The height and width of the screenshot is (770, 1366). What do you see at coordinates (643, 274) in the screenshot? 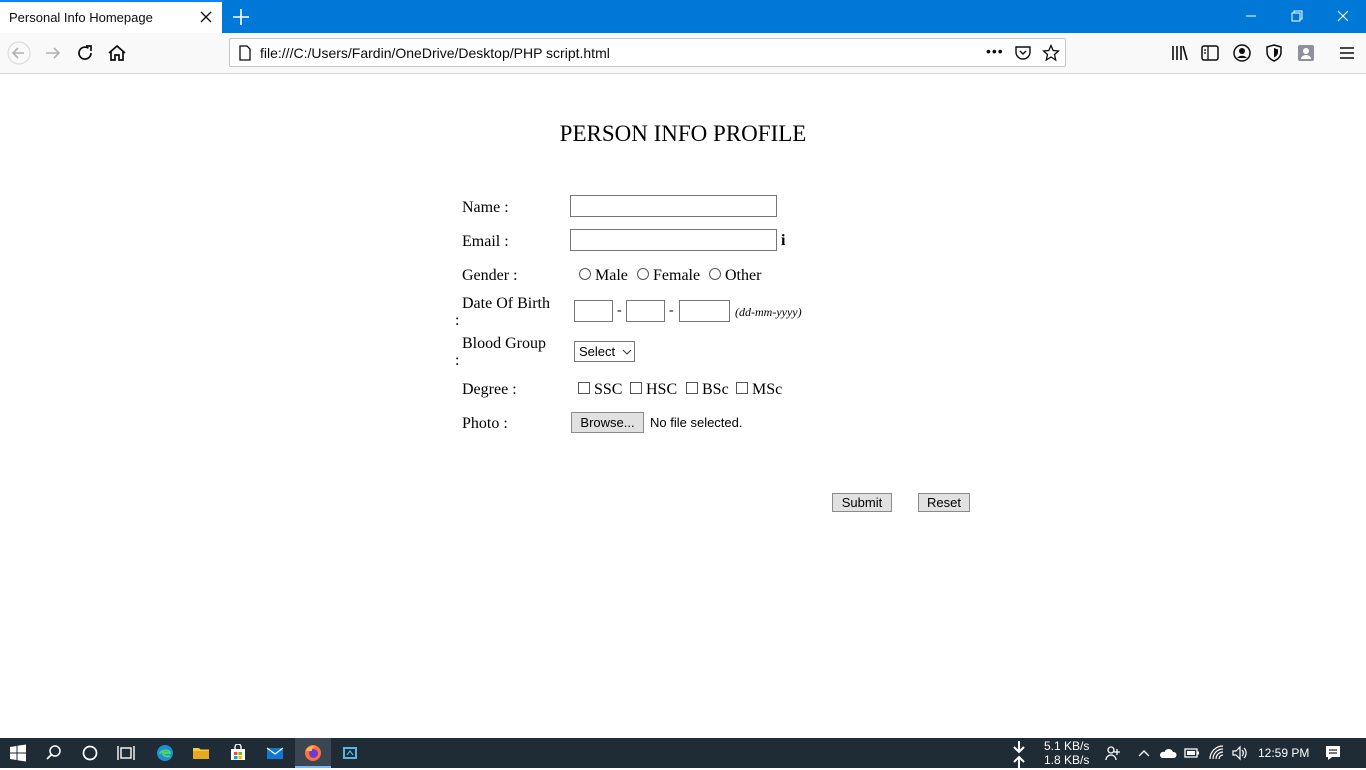
I see `gender-female-radio` at bounding box center [643, 274].